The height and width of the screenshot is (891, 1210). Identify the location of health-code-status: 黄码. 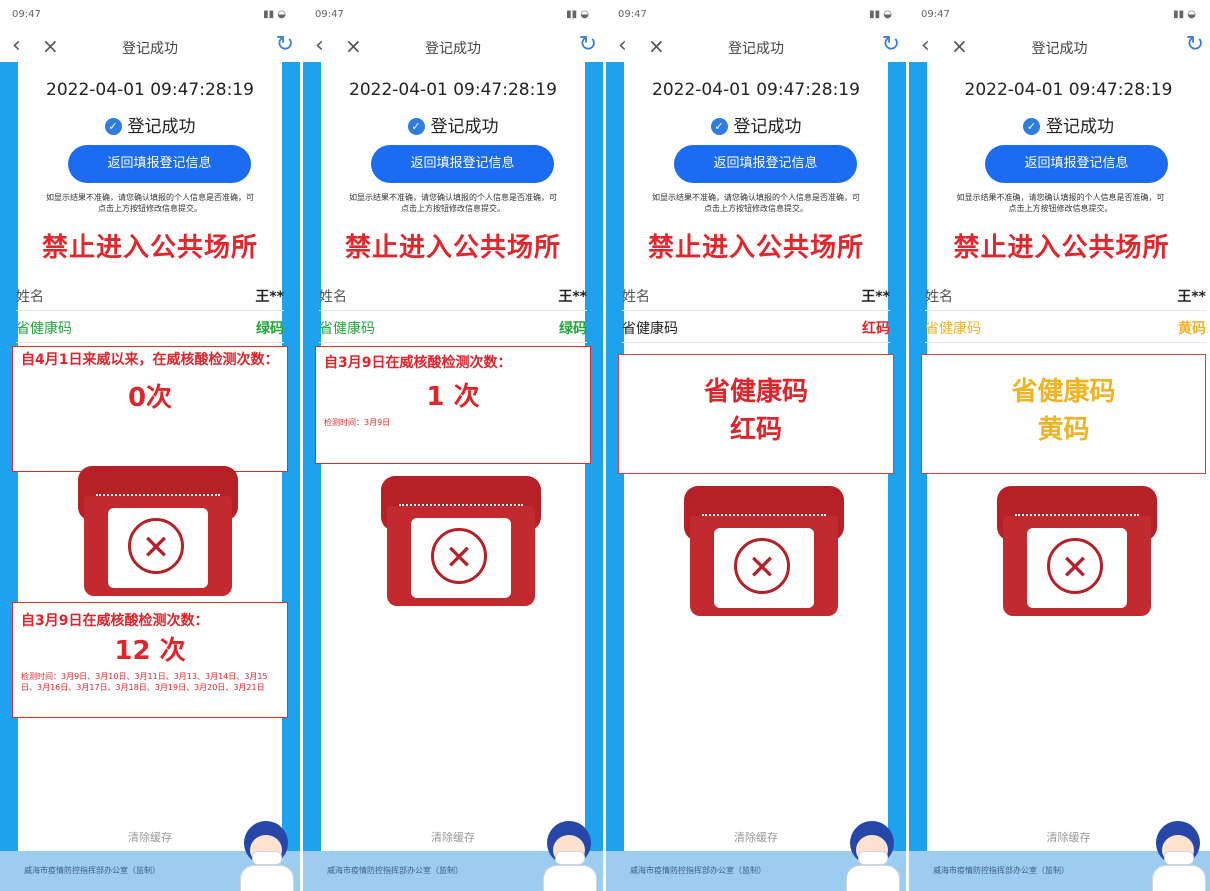
(1063, 430).